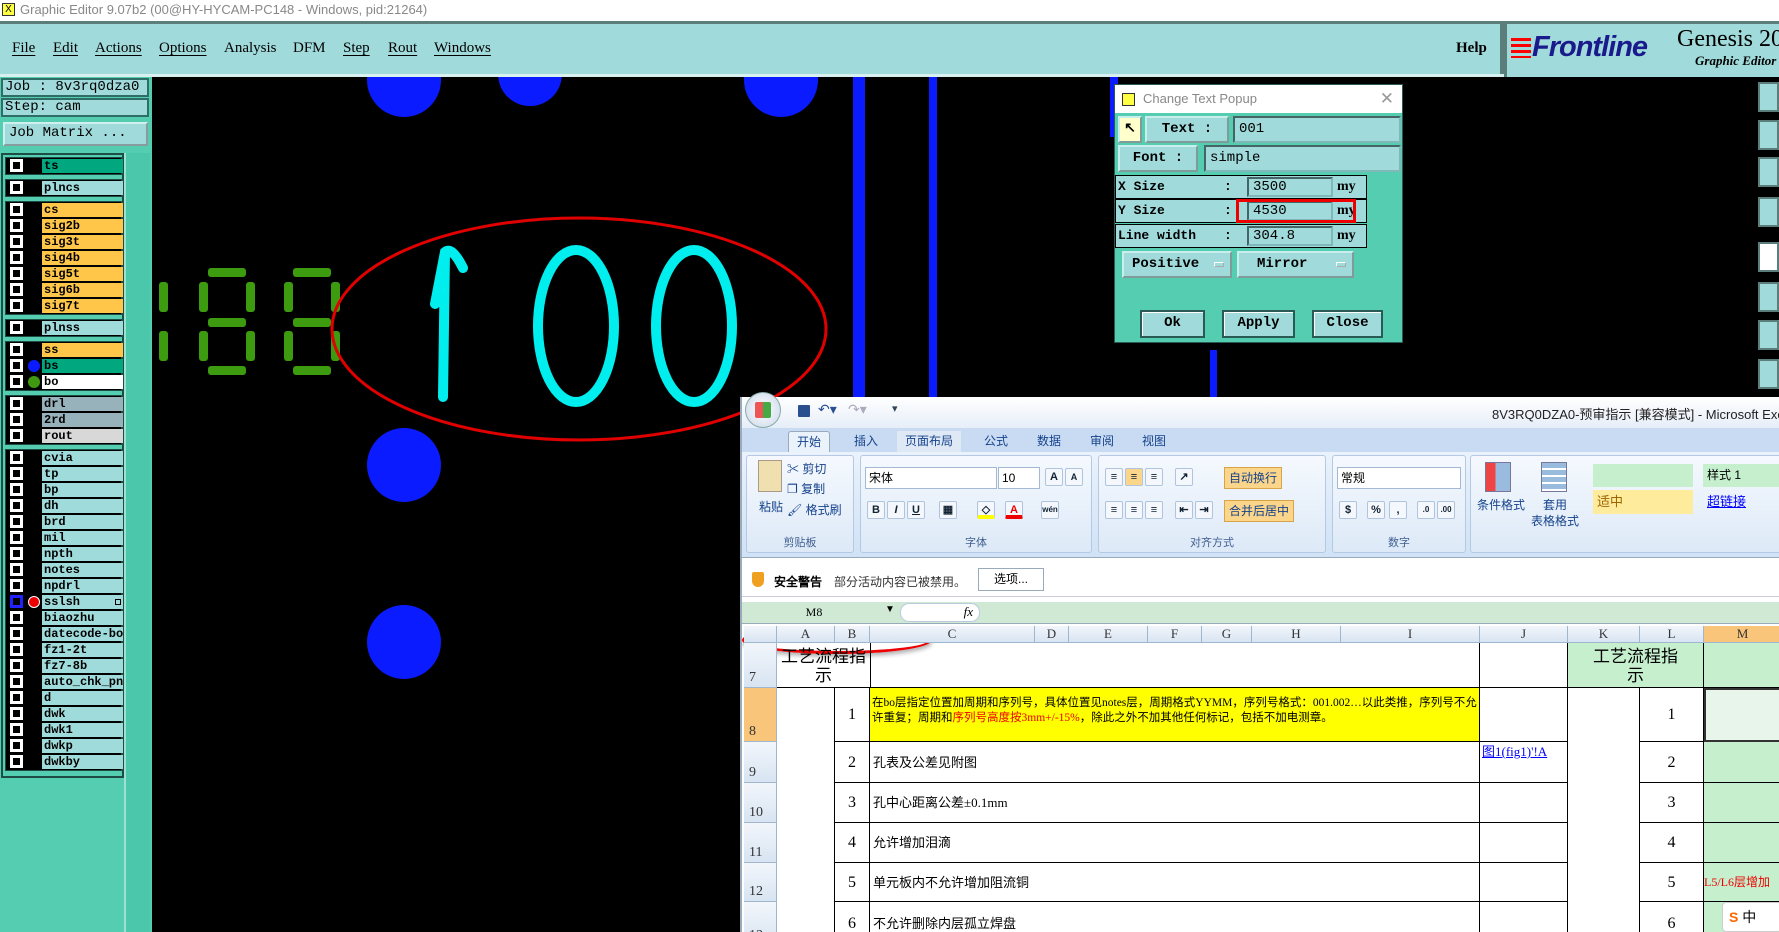  I want to click on x-size-input: 3500, so click(1290, 187).